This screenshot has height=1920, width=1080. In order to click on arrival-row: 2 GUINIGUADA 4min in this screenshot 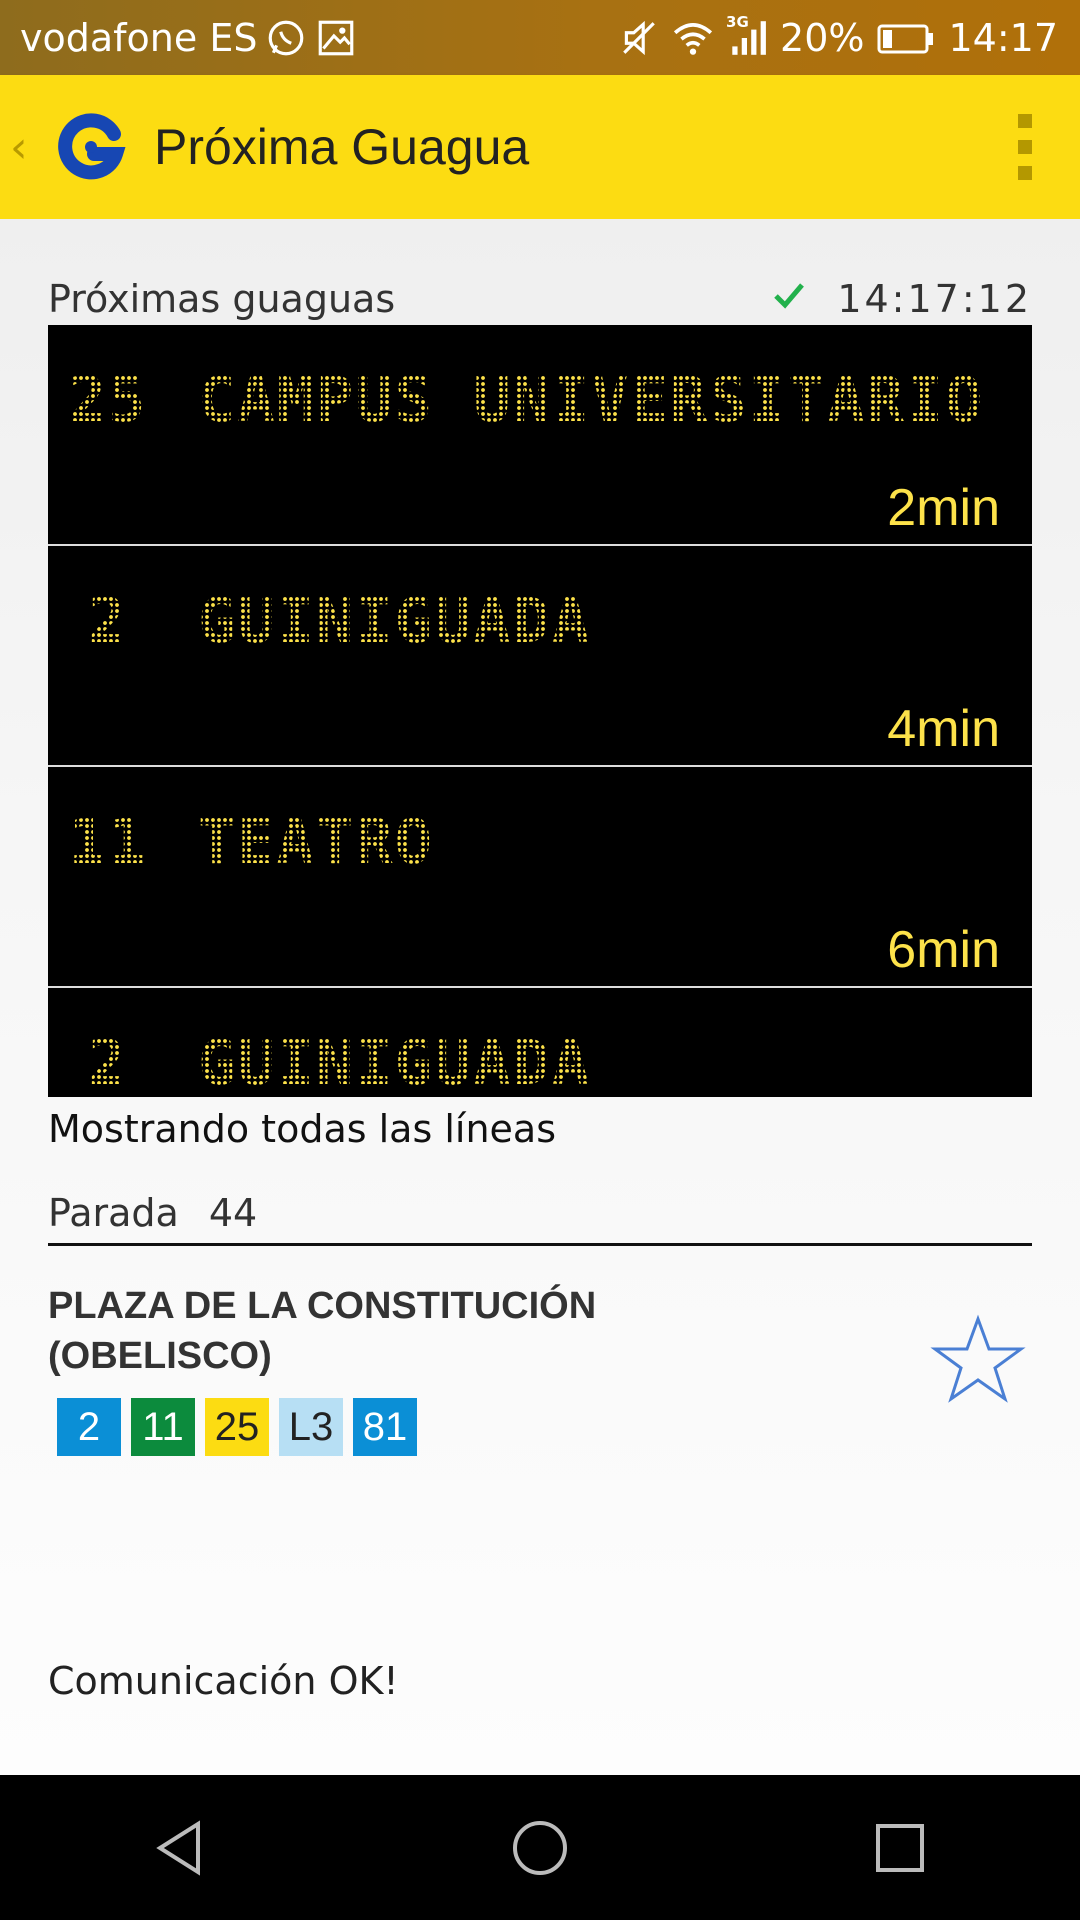, I will do `click(540, 656)`.